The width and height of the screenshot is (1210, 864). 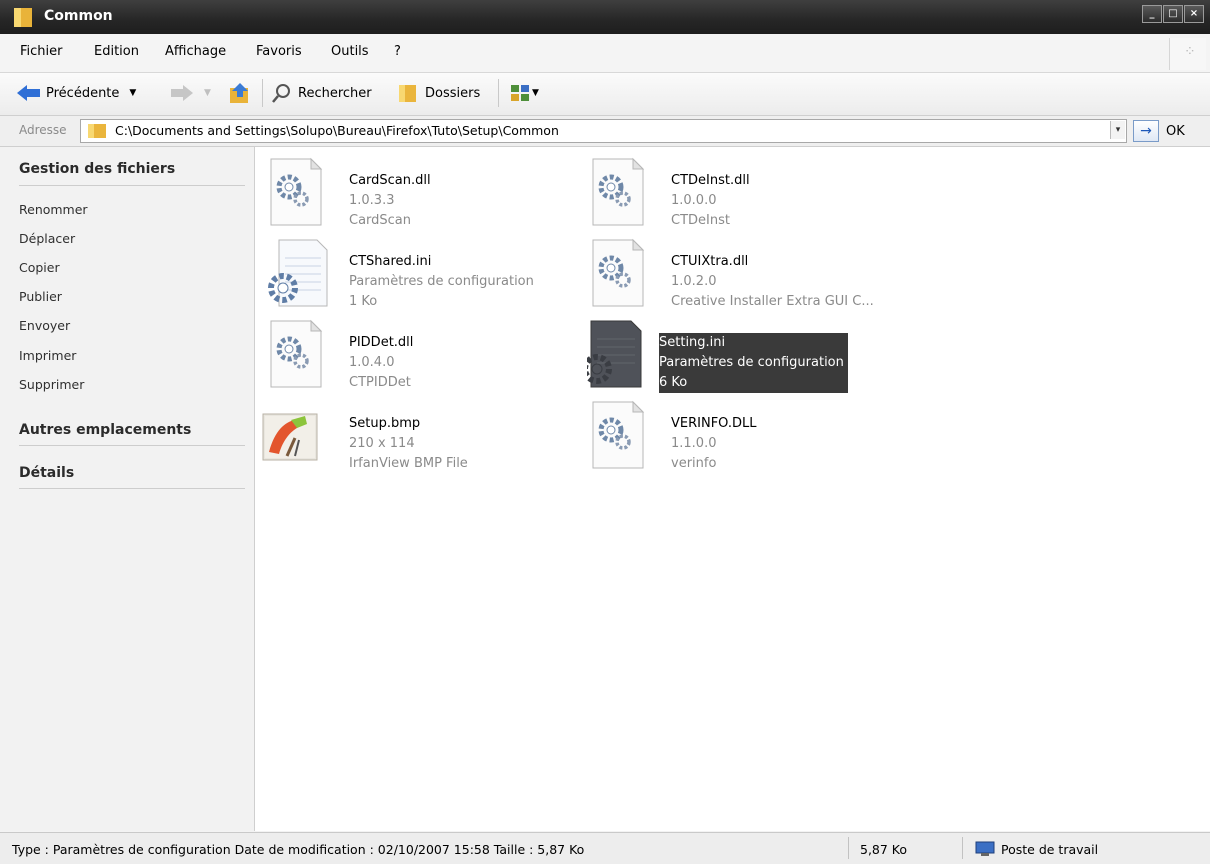 I want to click on menu-edition: Edition, so click(x=116, y=51).